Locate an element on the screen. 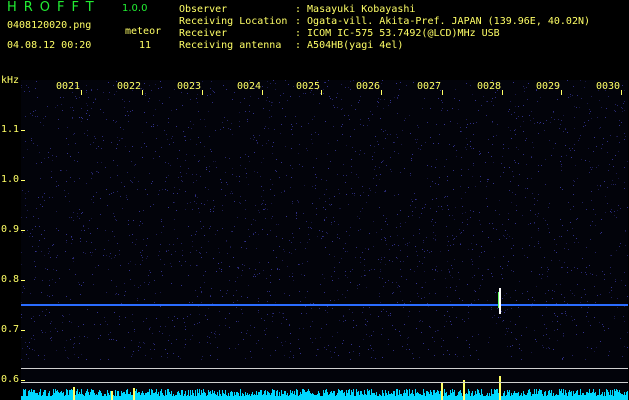  y-axis-unit: kHz is located at coordinates (10, 80).